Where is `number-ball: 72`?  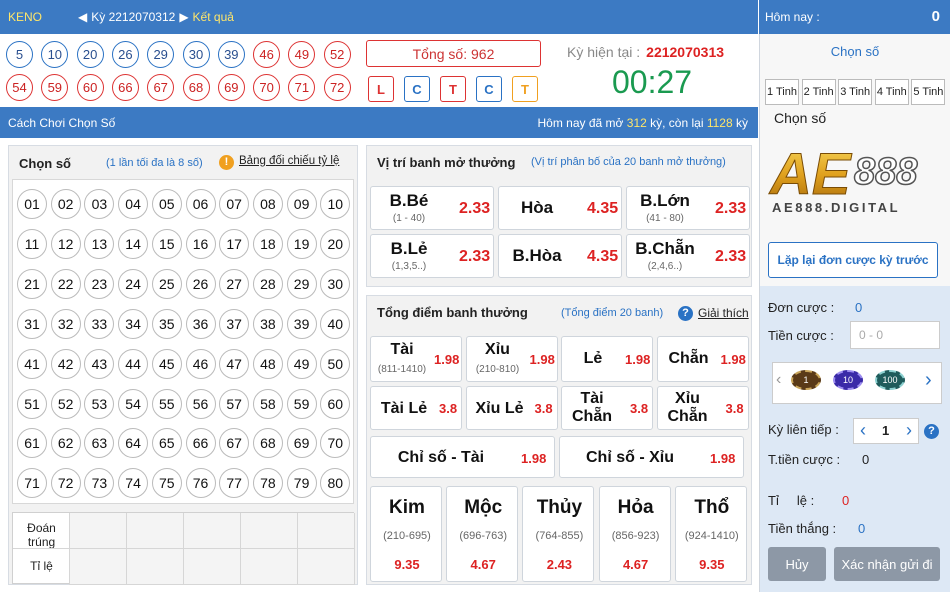 number-ball: 72 is located at coordinates (65, 483).